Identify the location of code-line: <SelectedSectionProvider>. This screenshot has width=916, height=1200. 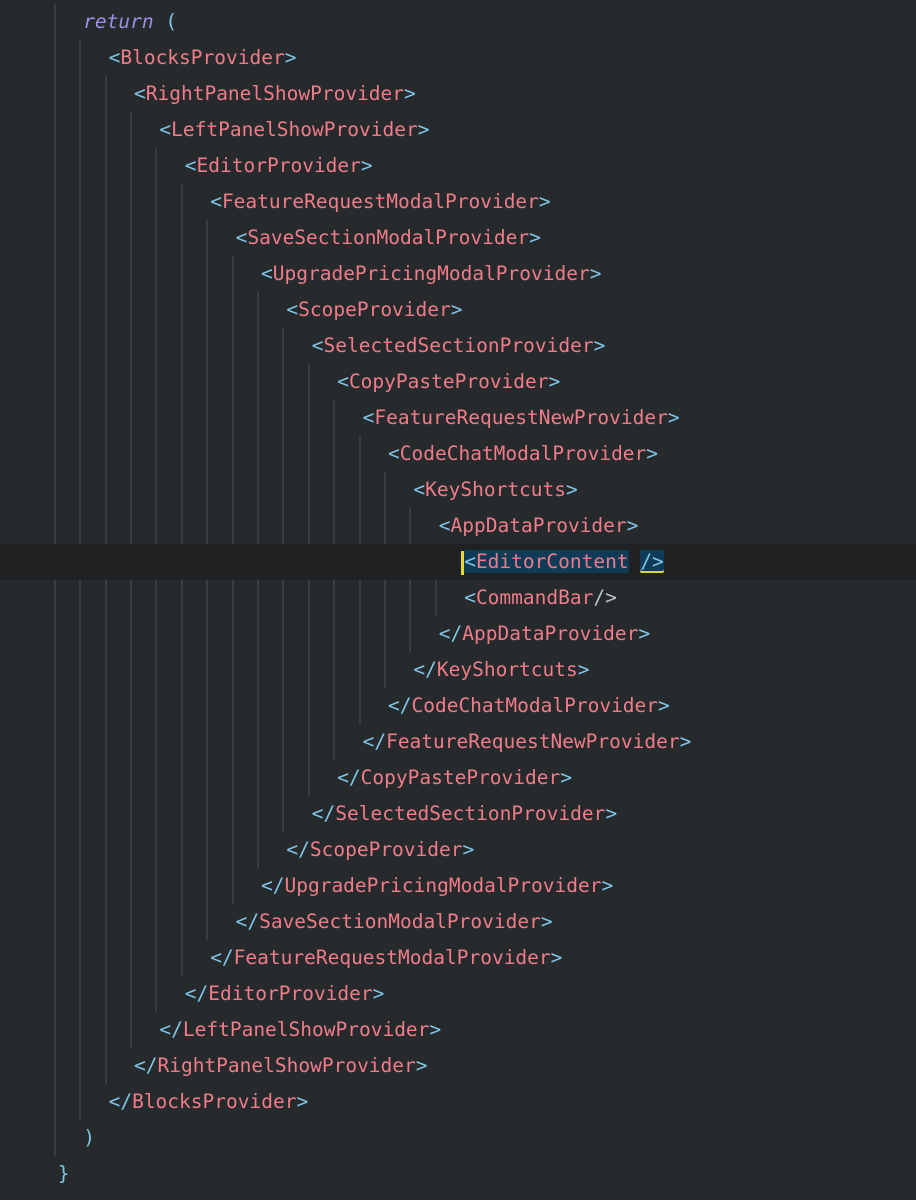
(458, 346).